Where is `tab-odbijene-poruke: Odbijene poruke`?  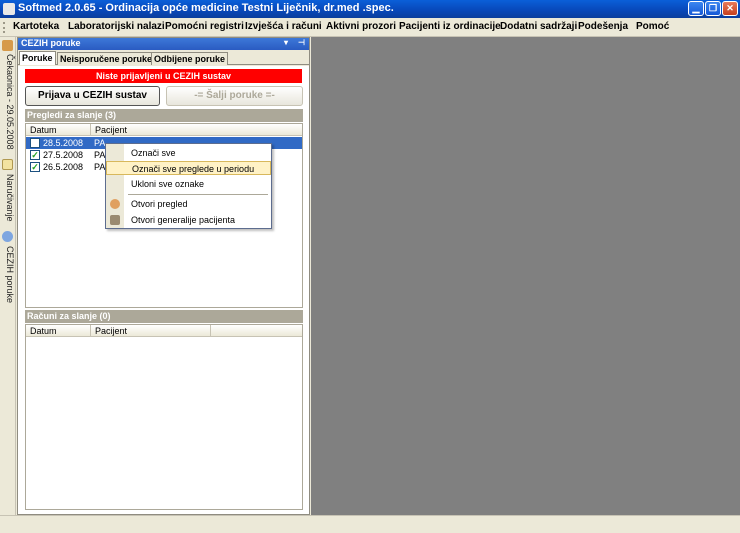 tab-odbijene-poruke: Odbijene poruke is located at coordinates (190, 58).